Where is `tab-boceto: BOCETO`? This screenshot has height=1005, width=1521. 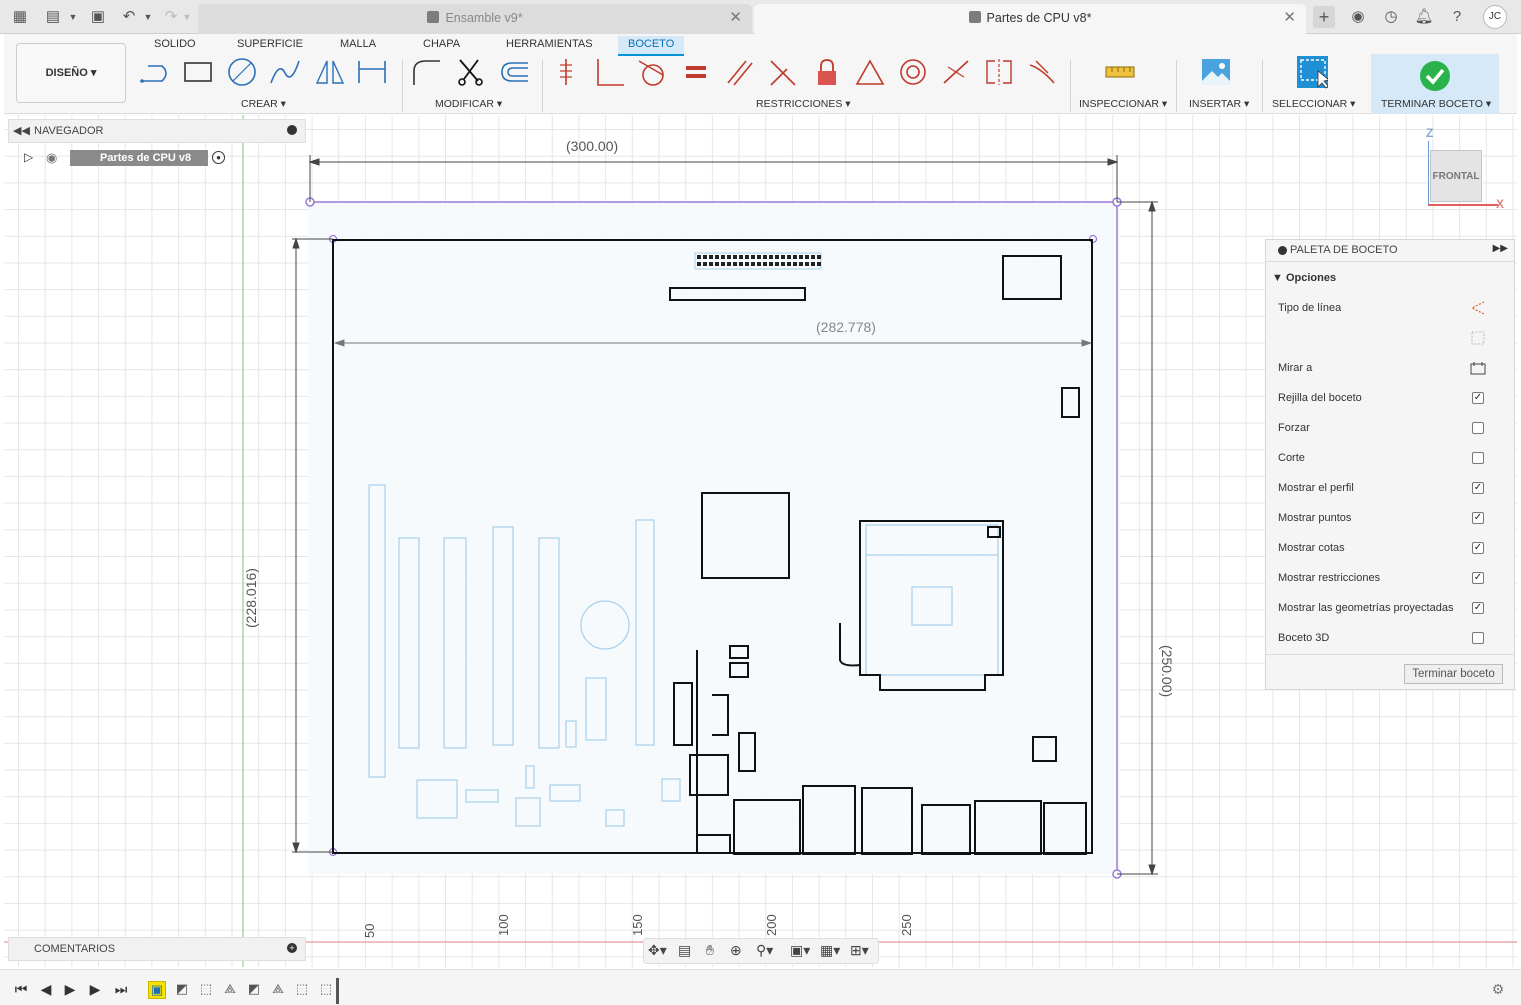
tab-boceto: BOCETO is located at coordinates (651, 46).